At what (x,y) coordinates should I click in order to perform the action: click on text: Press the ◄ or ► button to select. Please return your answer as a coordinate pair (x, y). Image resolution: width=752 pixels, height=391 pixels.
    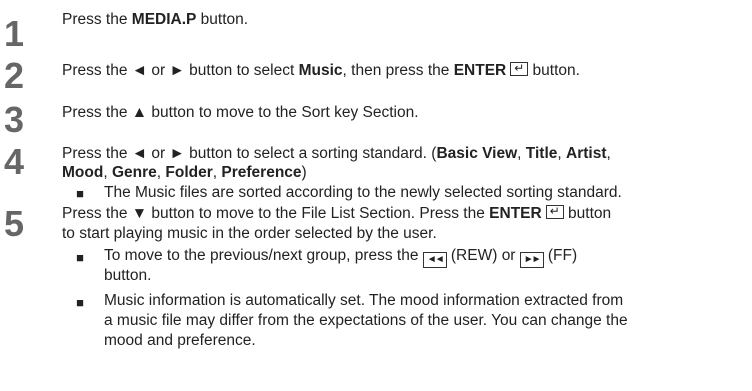
    Looking at the image, I should click on (180, 70).